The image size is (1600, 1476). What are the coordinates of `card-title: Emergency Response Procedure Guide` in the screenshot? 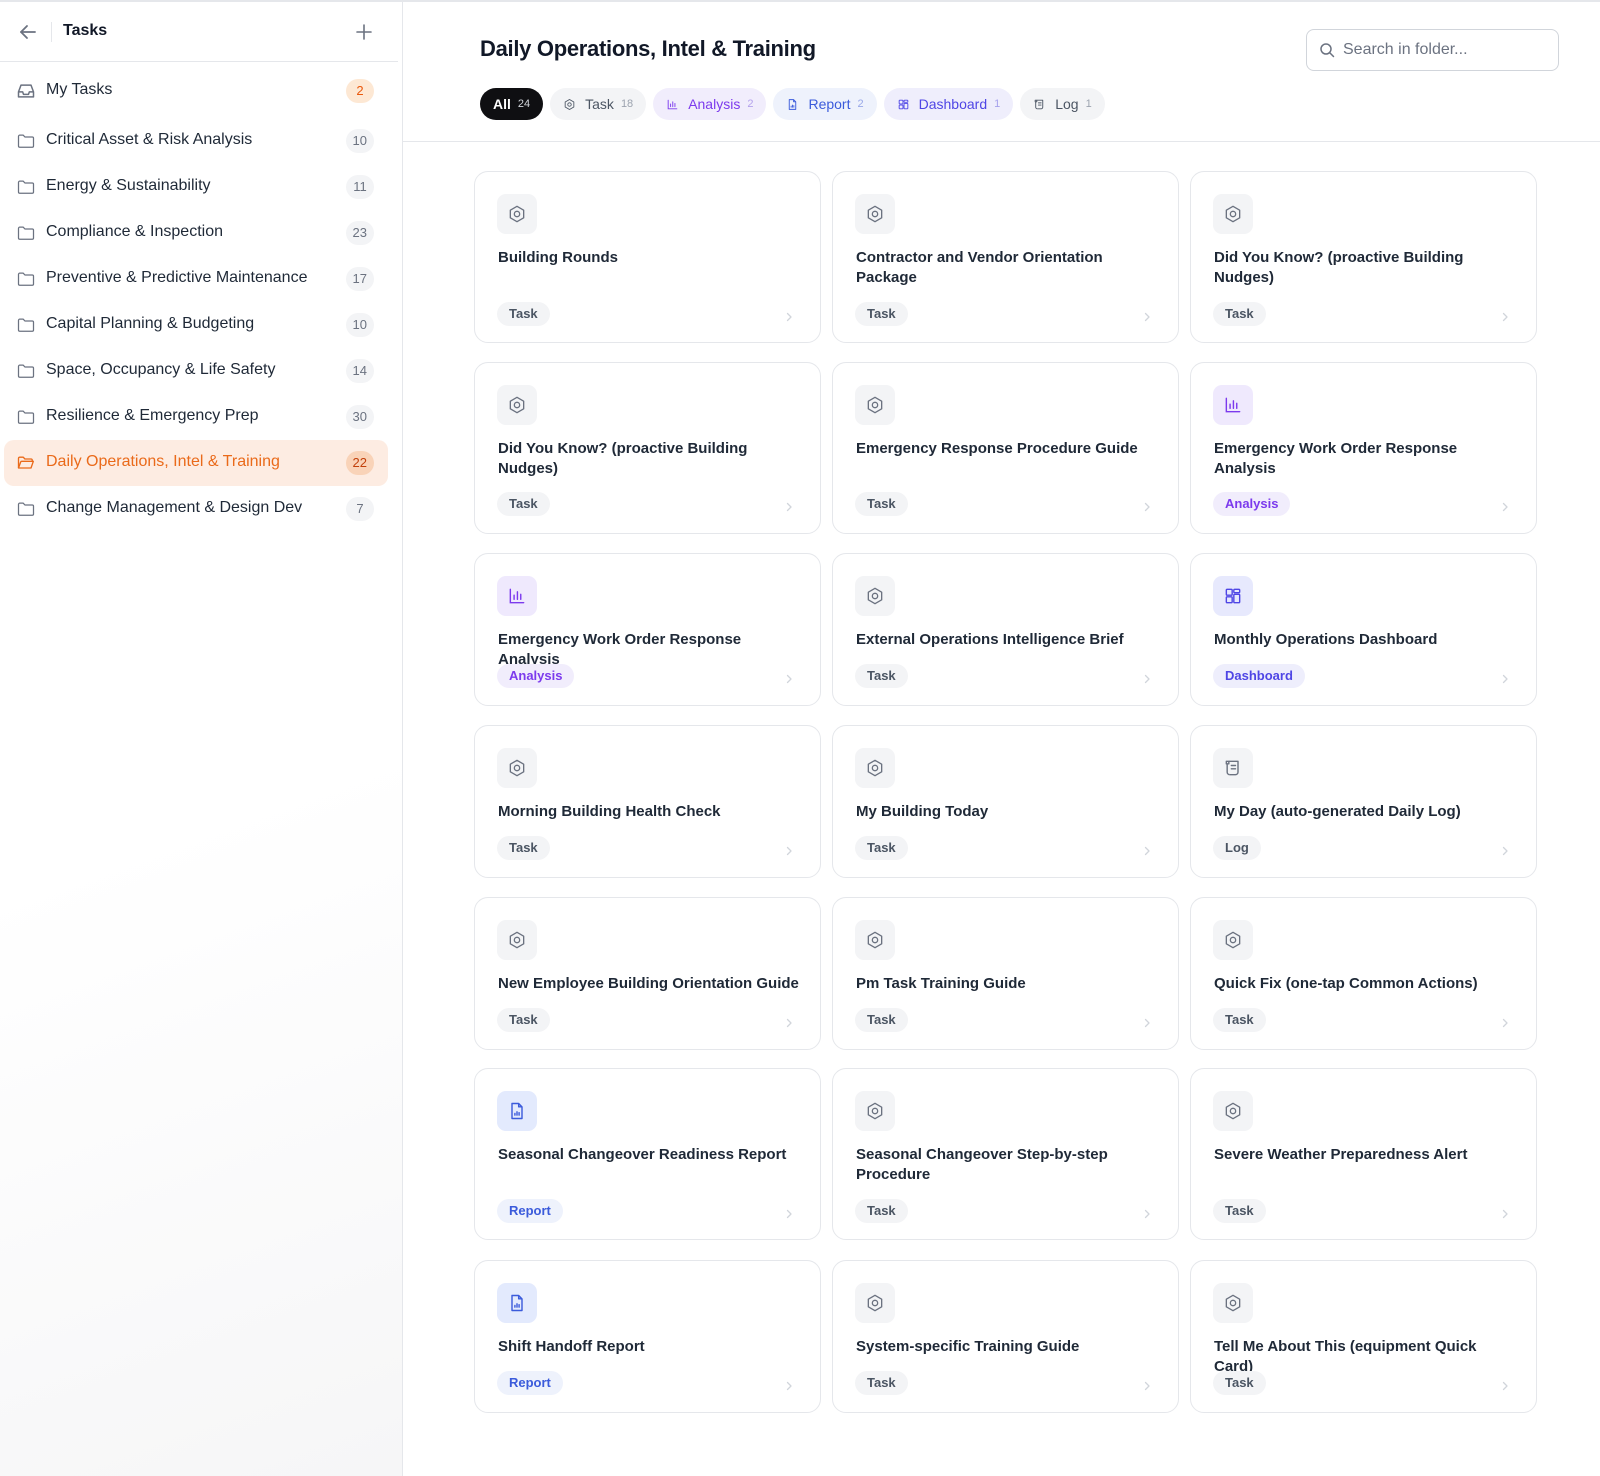 It's located at (997, 448).